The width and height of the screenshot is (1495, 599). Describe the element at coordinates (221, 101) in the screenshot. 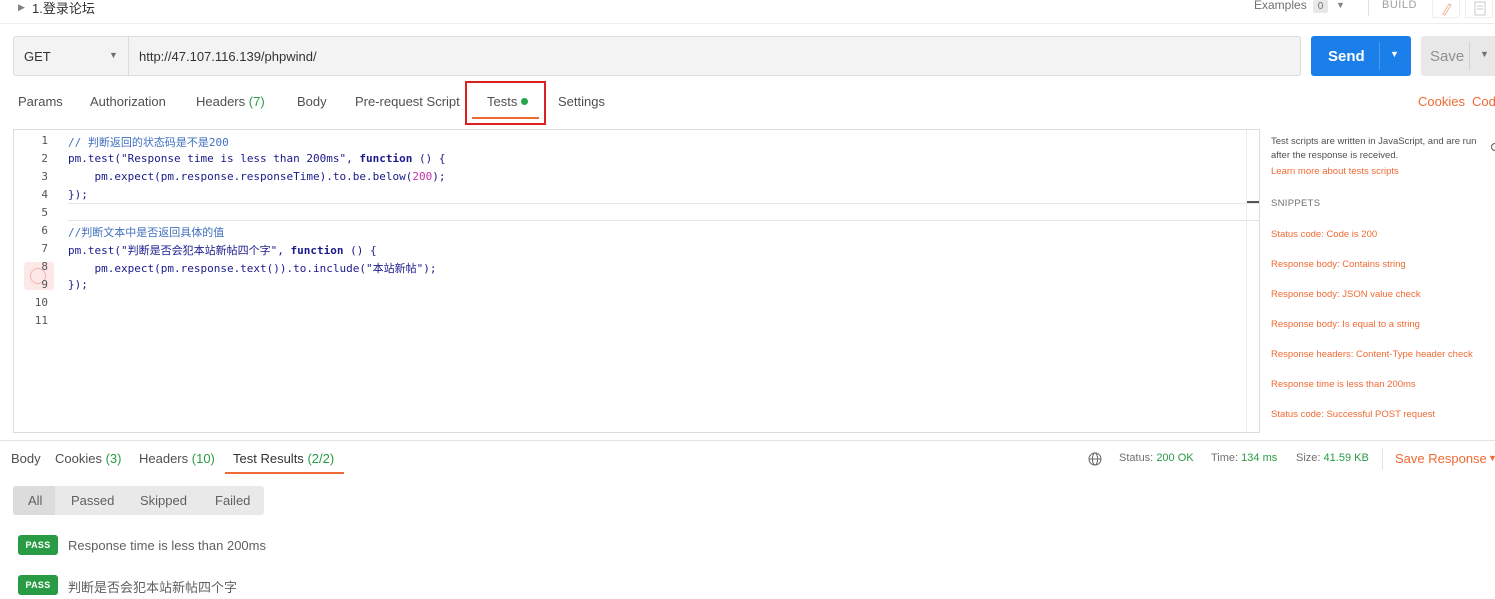

I see `tab-headers-label: Headers` at that location.